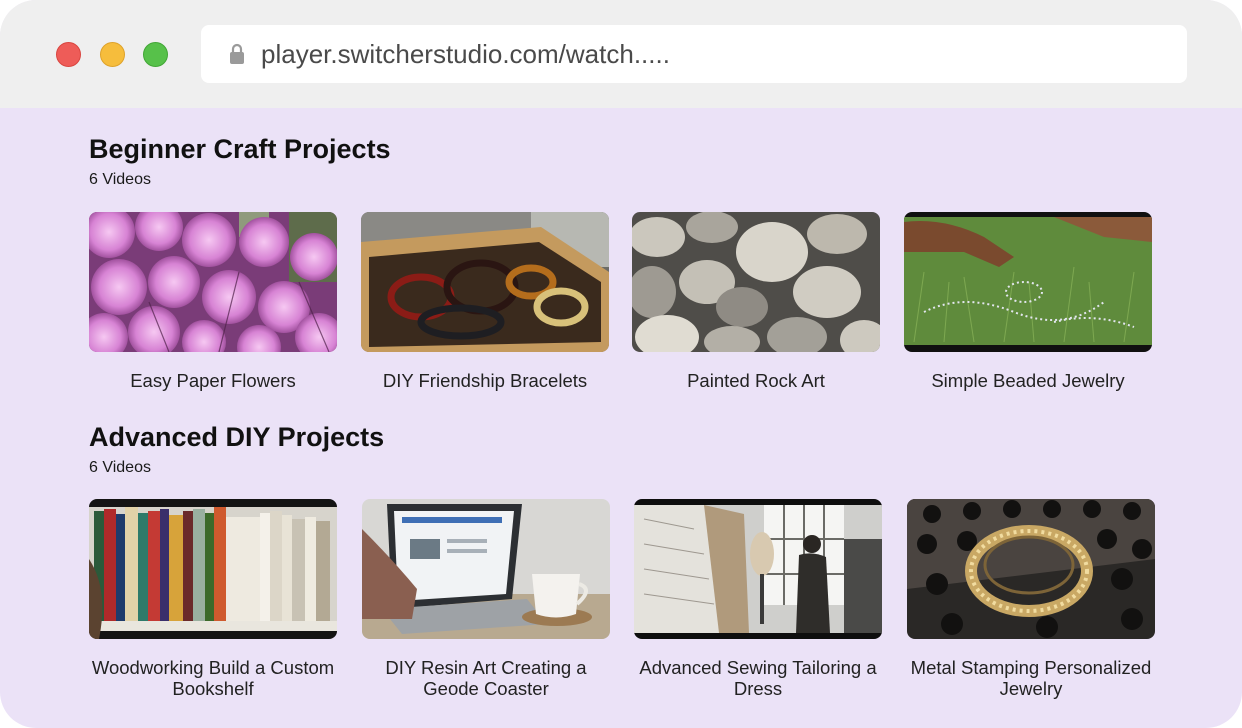 This screenshot has height=728, width=1242. What do you see at coordinates (237, 437) in the screenshot?
I see `section-title-advanced: Advanced DIY Projects` at bounding box center [237, 437].